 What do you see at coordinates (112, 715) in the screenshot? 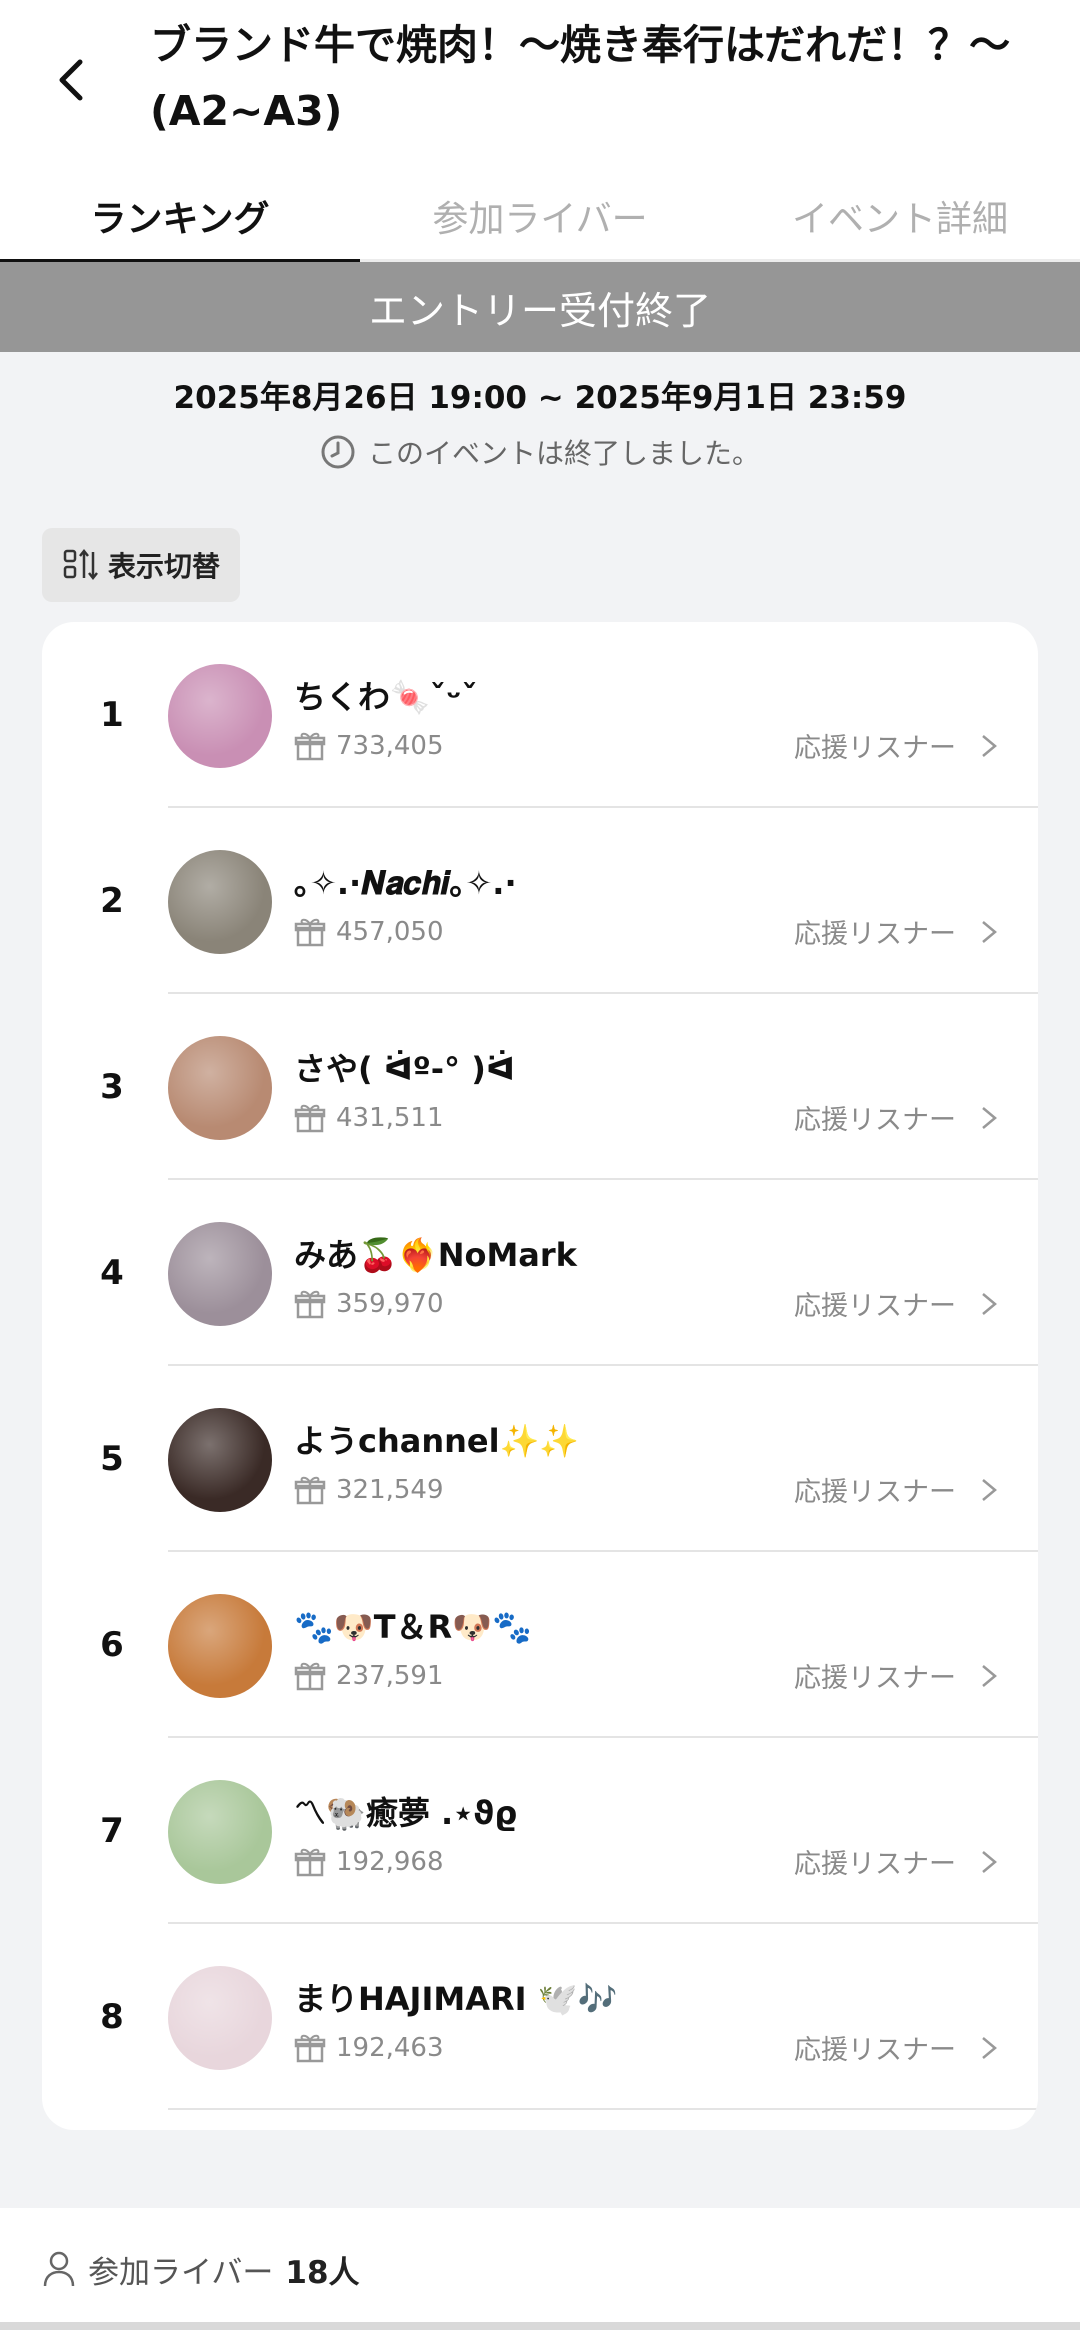
I see `rank-number: 1` at bounding box center [112, 715].